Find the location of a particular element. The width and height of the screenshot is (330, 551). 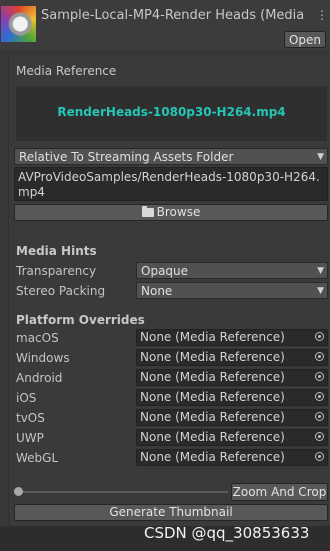

platform-field-android: None (Media Reference) is located at coordinates (232, 377).